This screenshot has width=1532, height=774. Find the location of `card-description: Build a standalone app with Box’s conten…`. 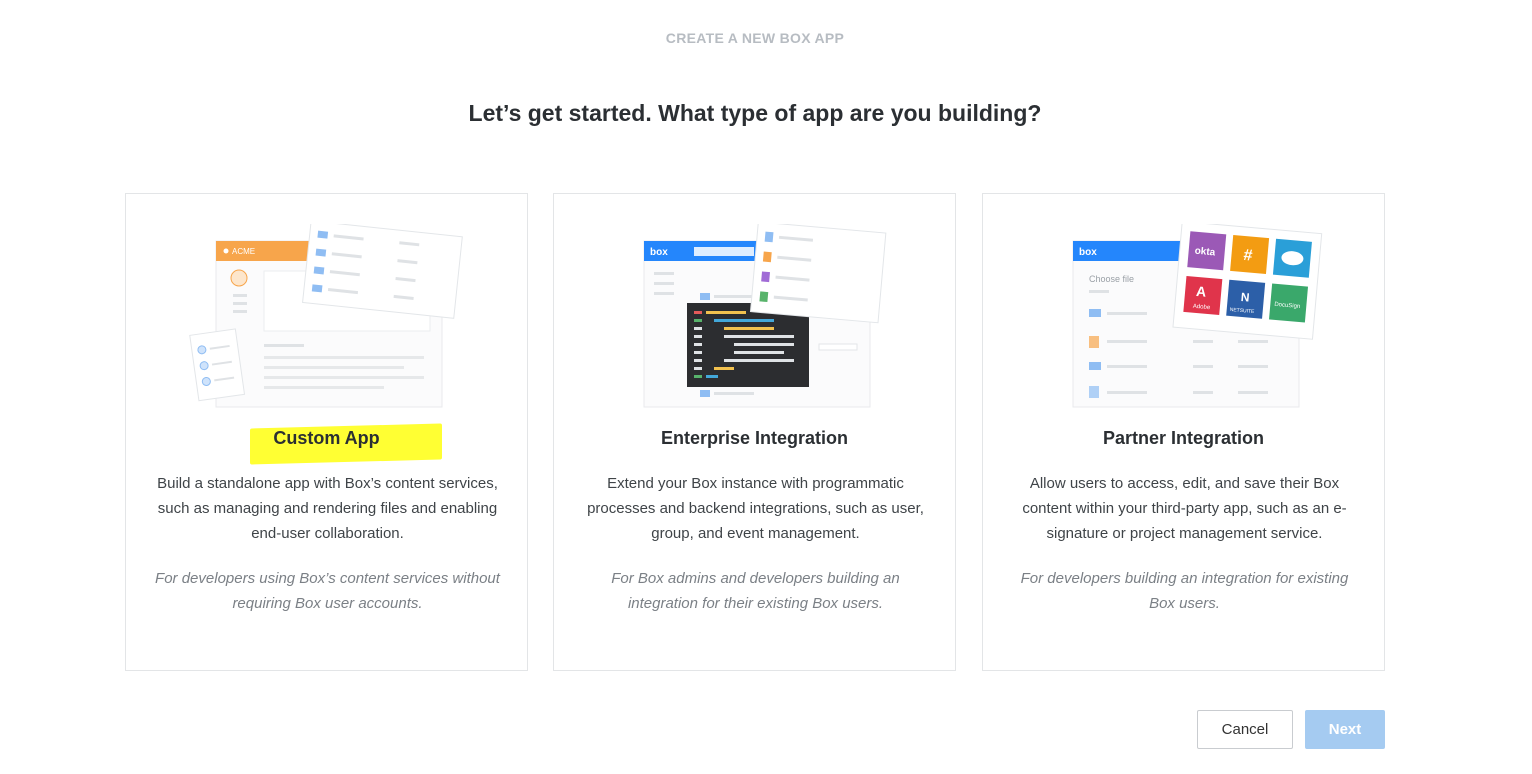

card-description: Build a standalone app with Box’s conten… is located at coordinates (327, 508).